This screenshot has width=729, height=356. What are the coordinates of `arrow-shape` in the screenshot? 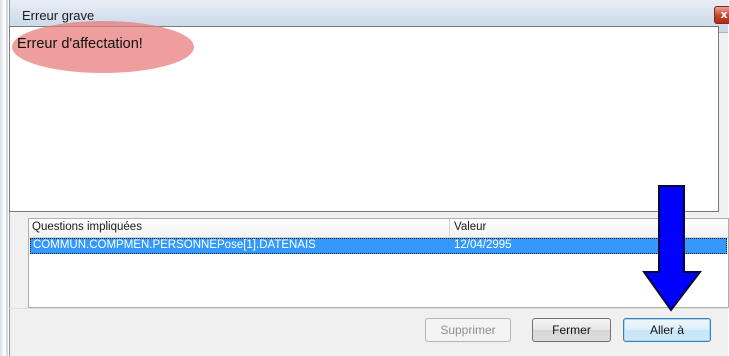 It's located at (672, 248).